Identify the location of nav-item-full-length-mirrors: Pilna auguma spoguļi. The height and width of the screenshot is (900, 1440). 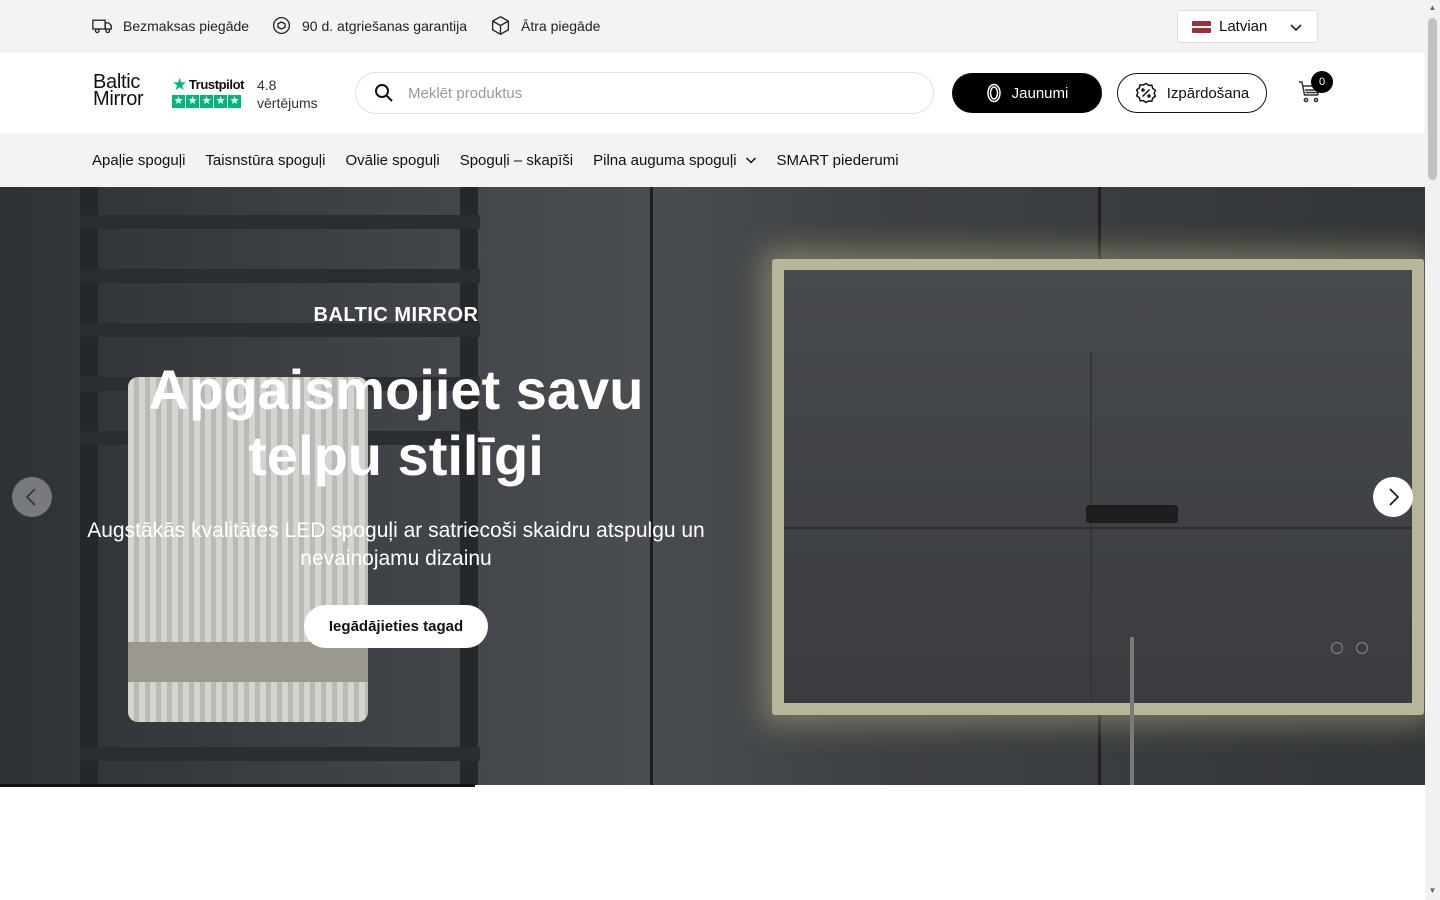
(674, 160).